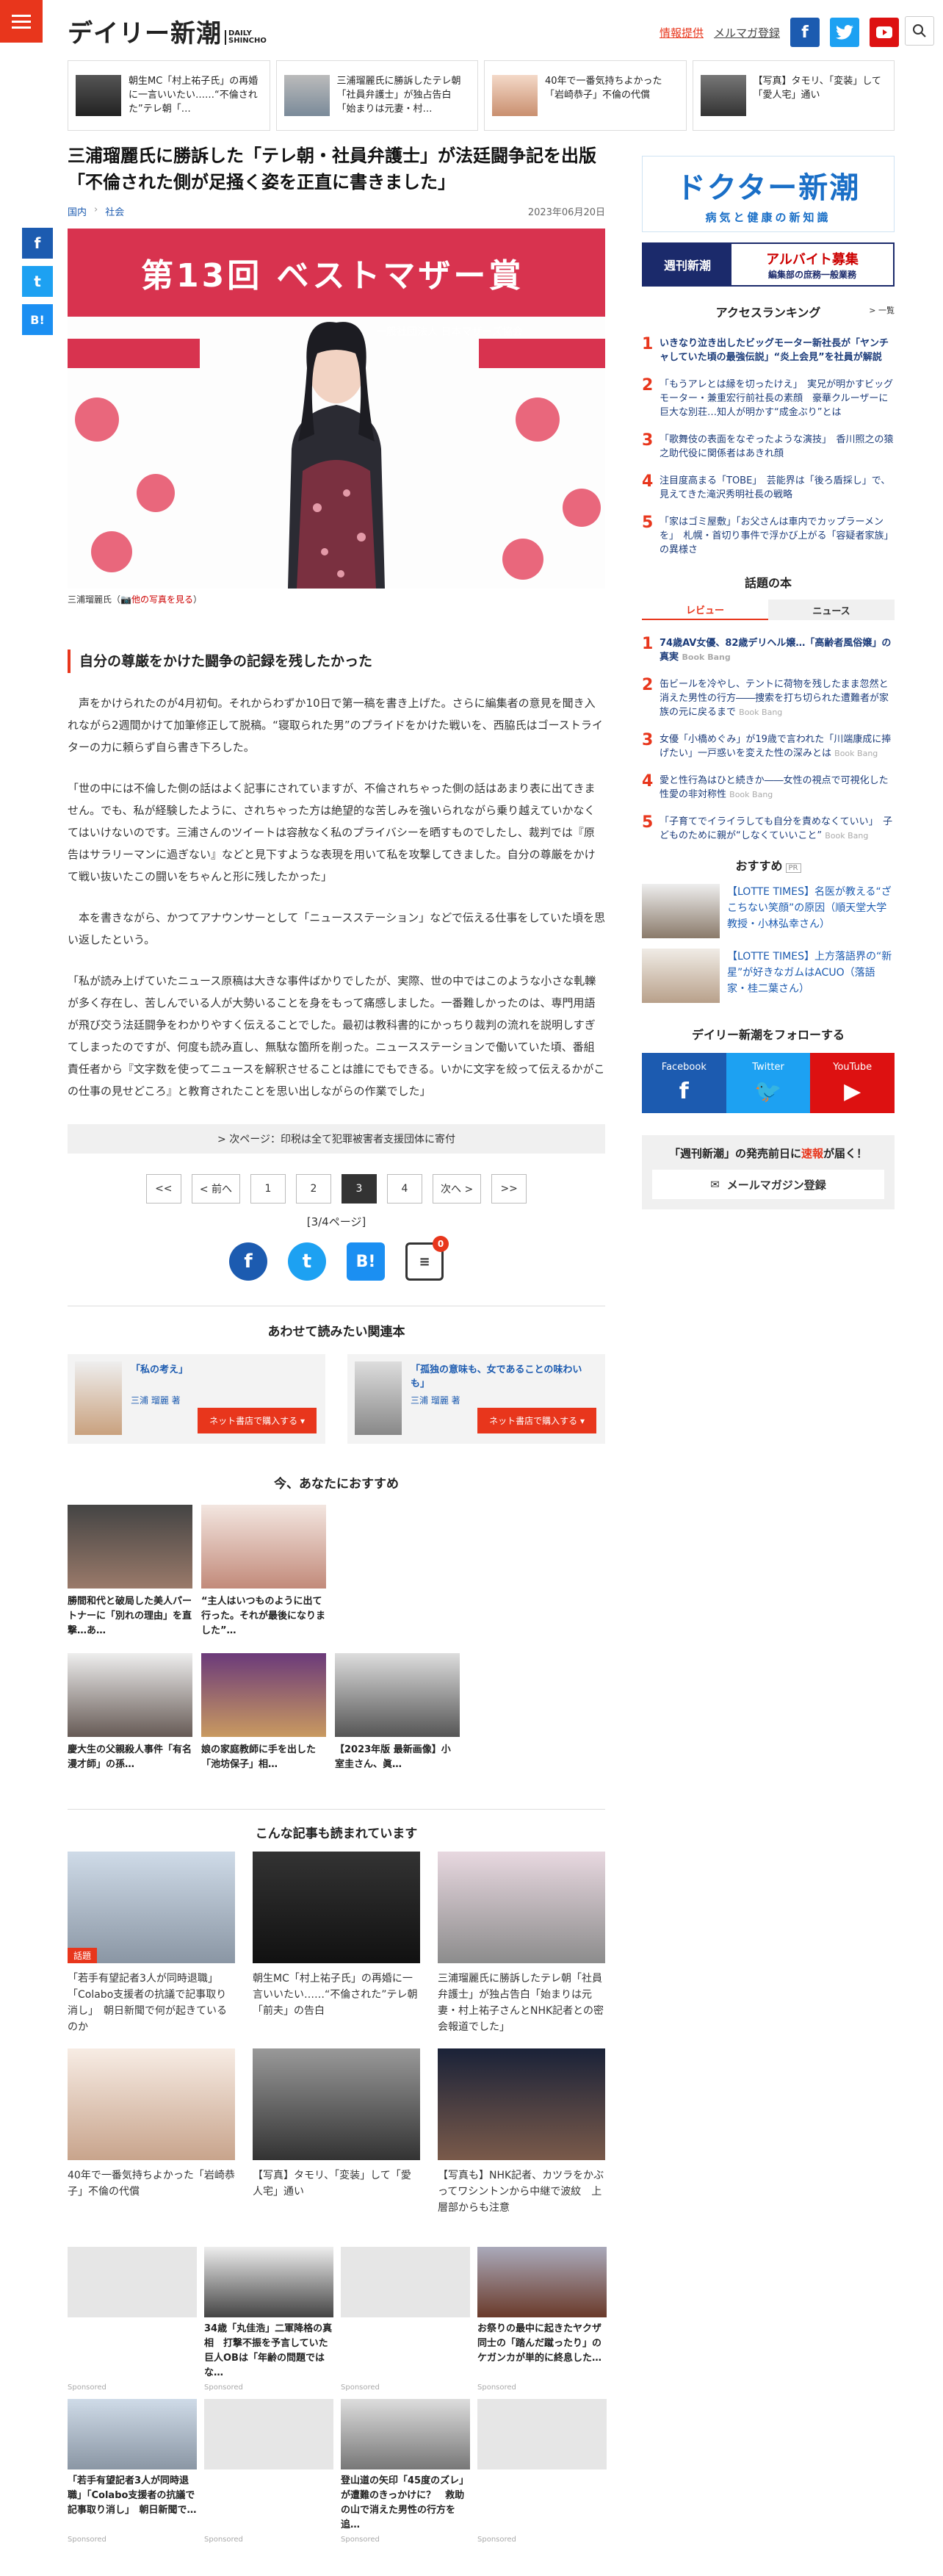 This screenshot has width=943, height=2576. I want to click on pr-thumbnail, so click(681, 976).